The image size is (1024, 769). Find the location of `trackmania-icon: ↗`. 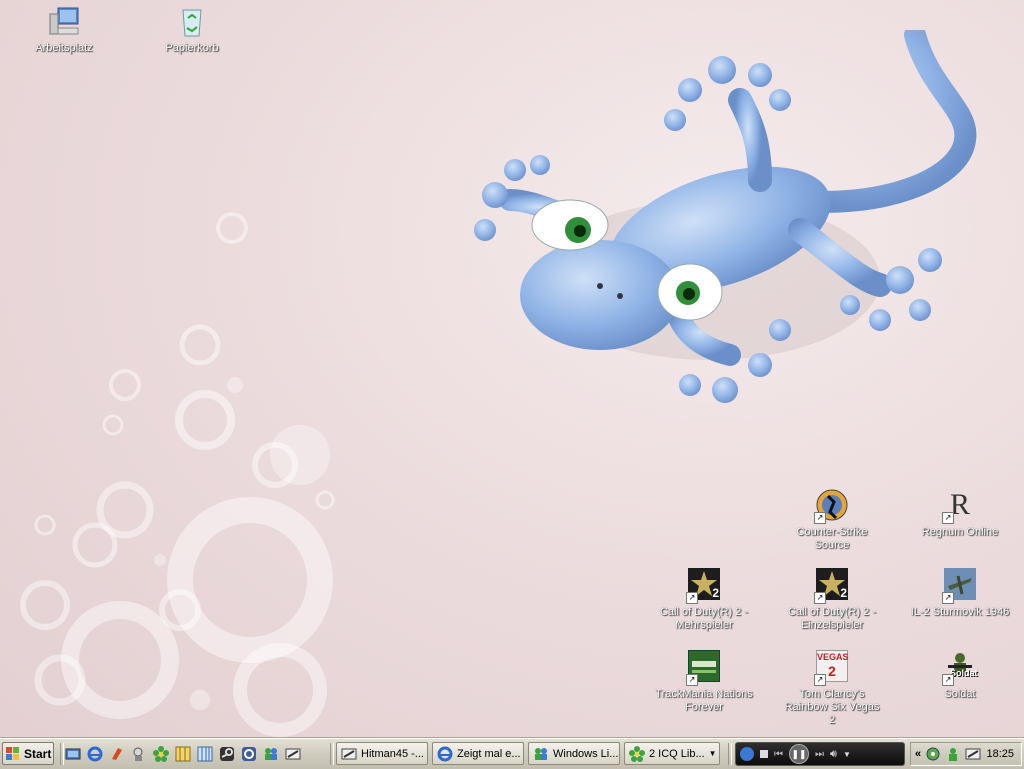

trackmania-icon: ↗ is located at coordinates (704, 668).